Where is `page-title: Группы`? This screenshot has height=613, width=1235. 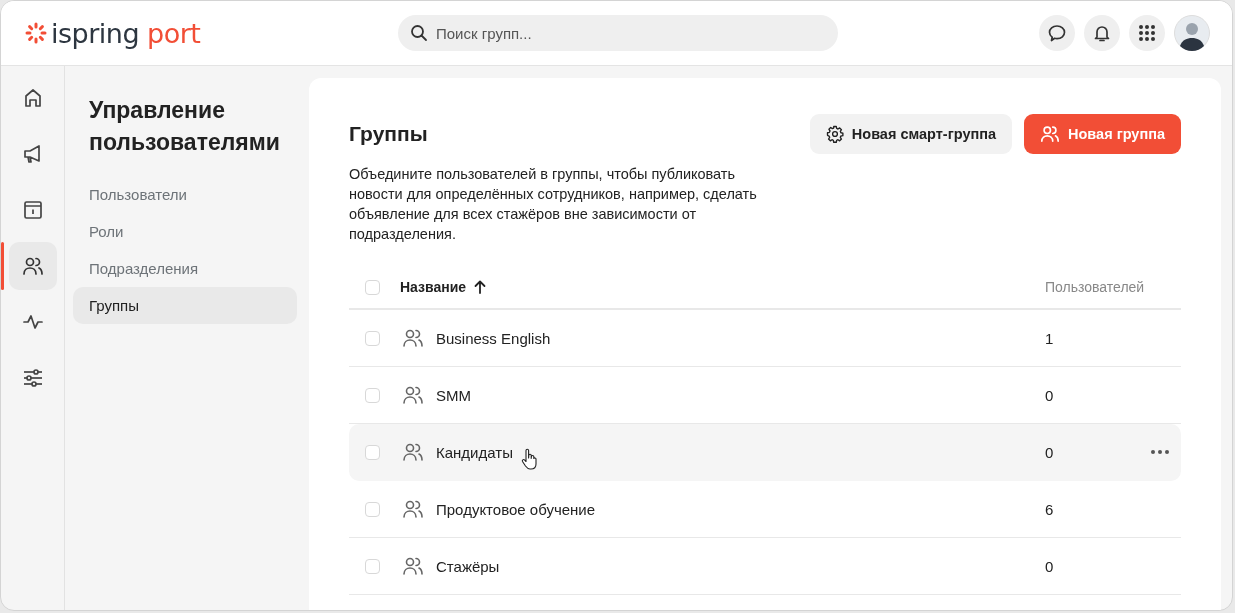
page-title: Группы is located at coordinates (389, 134).